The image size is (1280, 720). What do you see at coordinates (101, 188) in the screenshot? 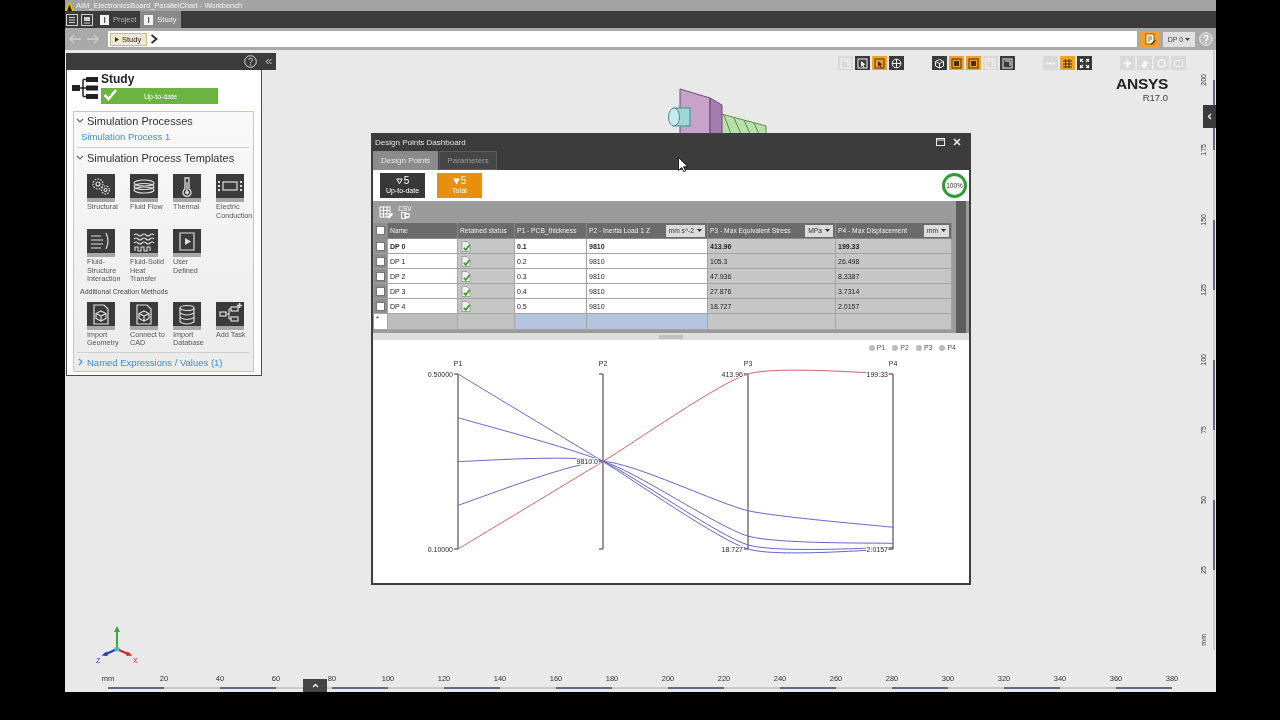
I see `gears-icon` at bounding box center [101, 188].